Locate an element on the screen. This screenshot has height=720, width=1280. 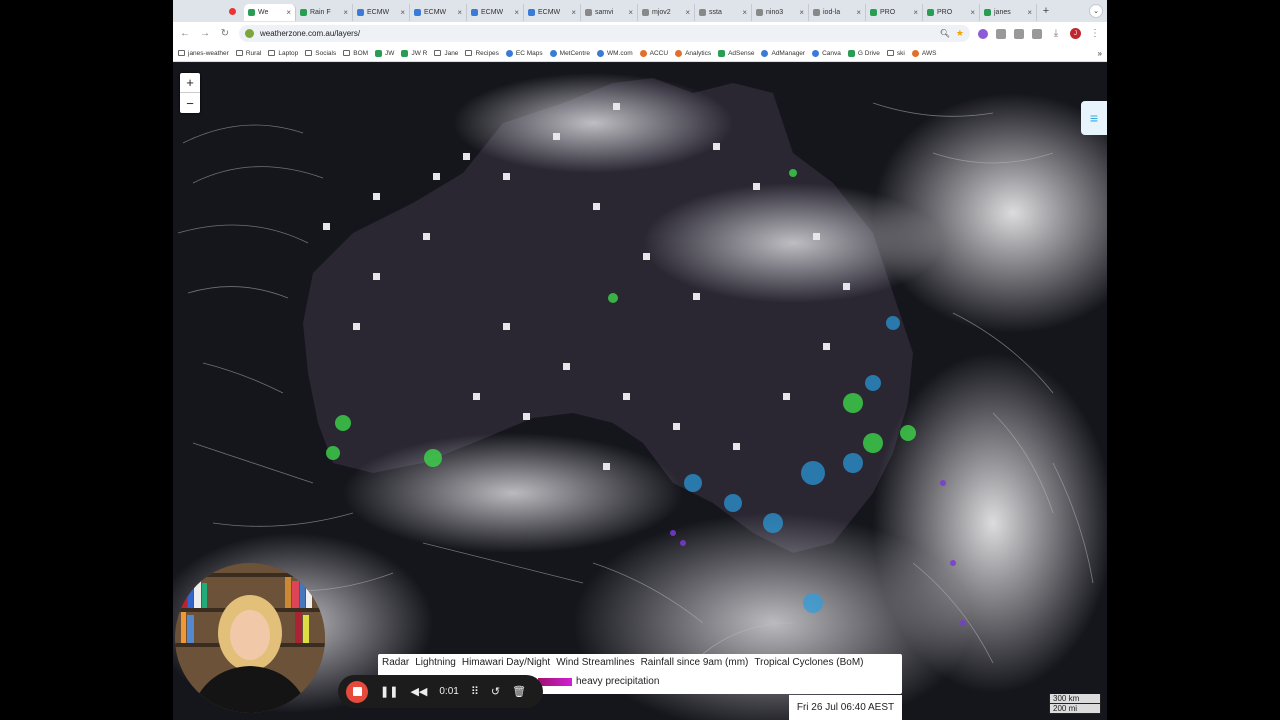
new-tab-button: + is located at coordinates (1046, 11).